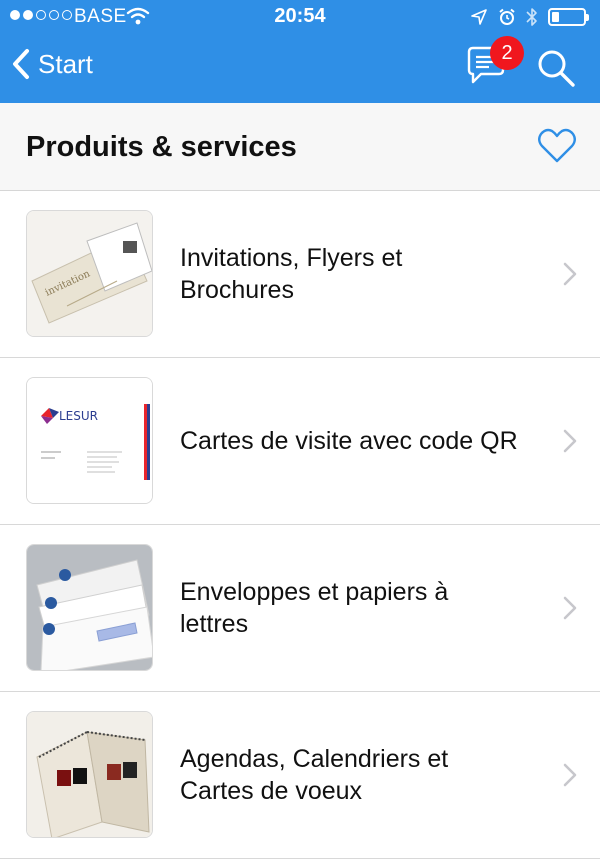 The height and width of the screenshot is (859, 600). What do you see at coordinates (556, 68) in the screenshot?
I see `search-icon` at bounding box center [556, 68].